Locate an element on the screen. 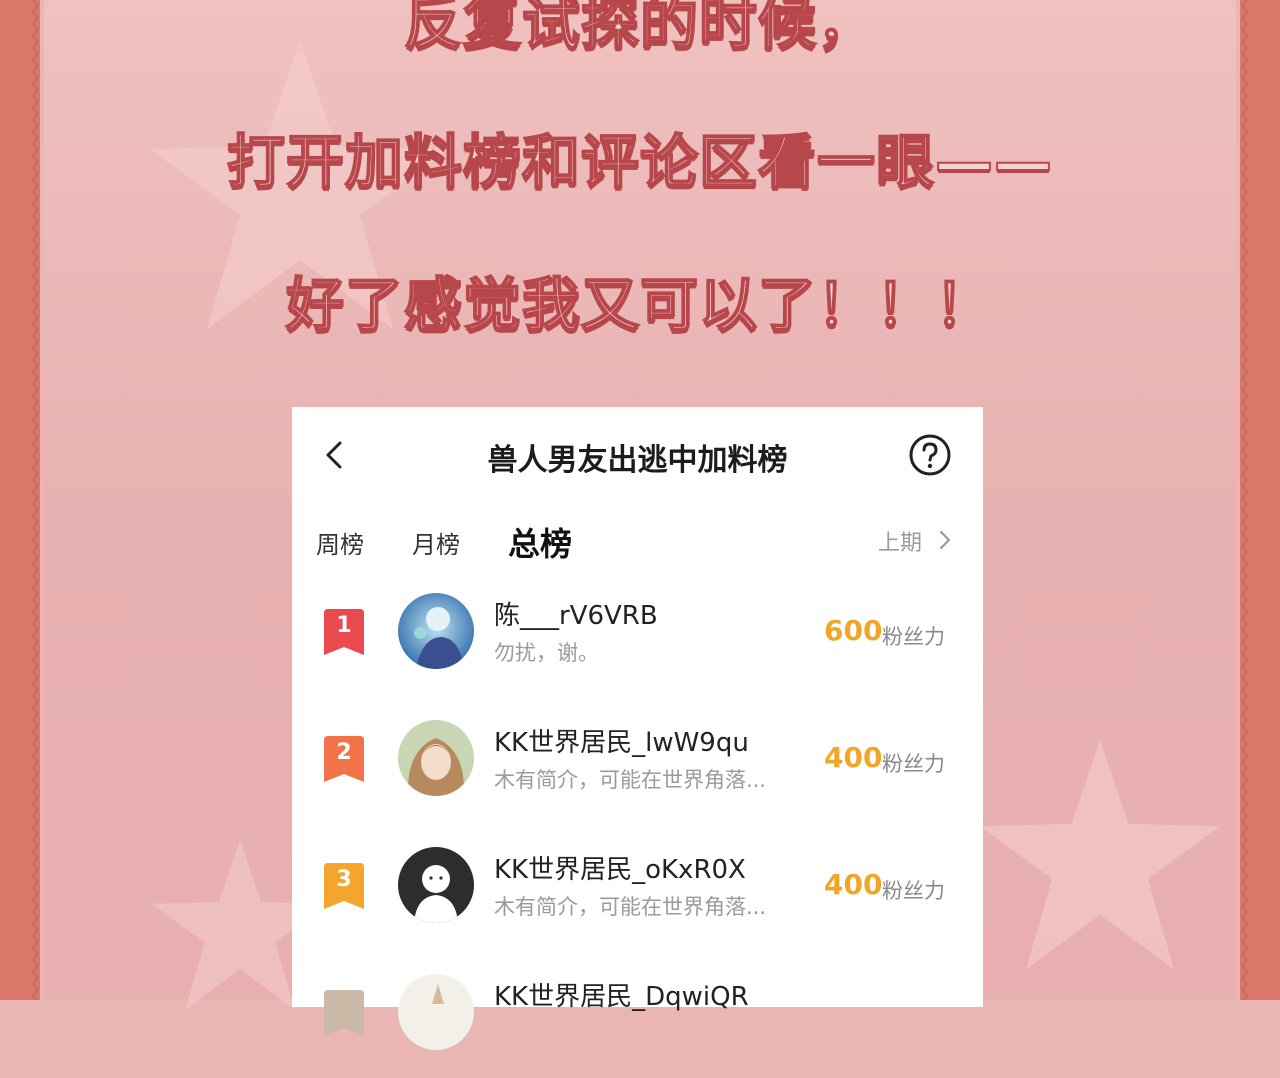  leaderboard-row: 3 KK世界居民_oKxR0X 木有简介，可能在世界角落... 400 粉丝力 is located at coordinates (637, 896).